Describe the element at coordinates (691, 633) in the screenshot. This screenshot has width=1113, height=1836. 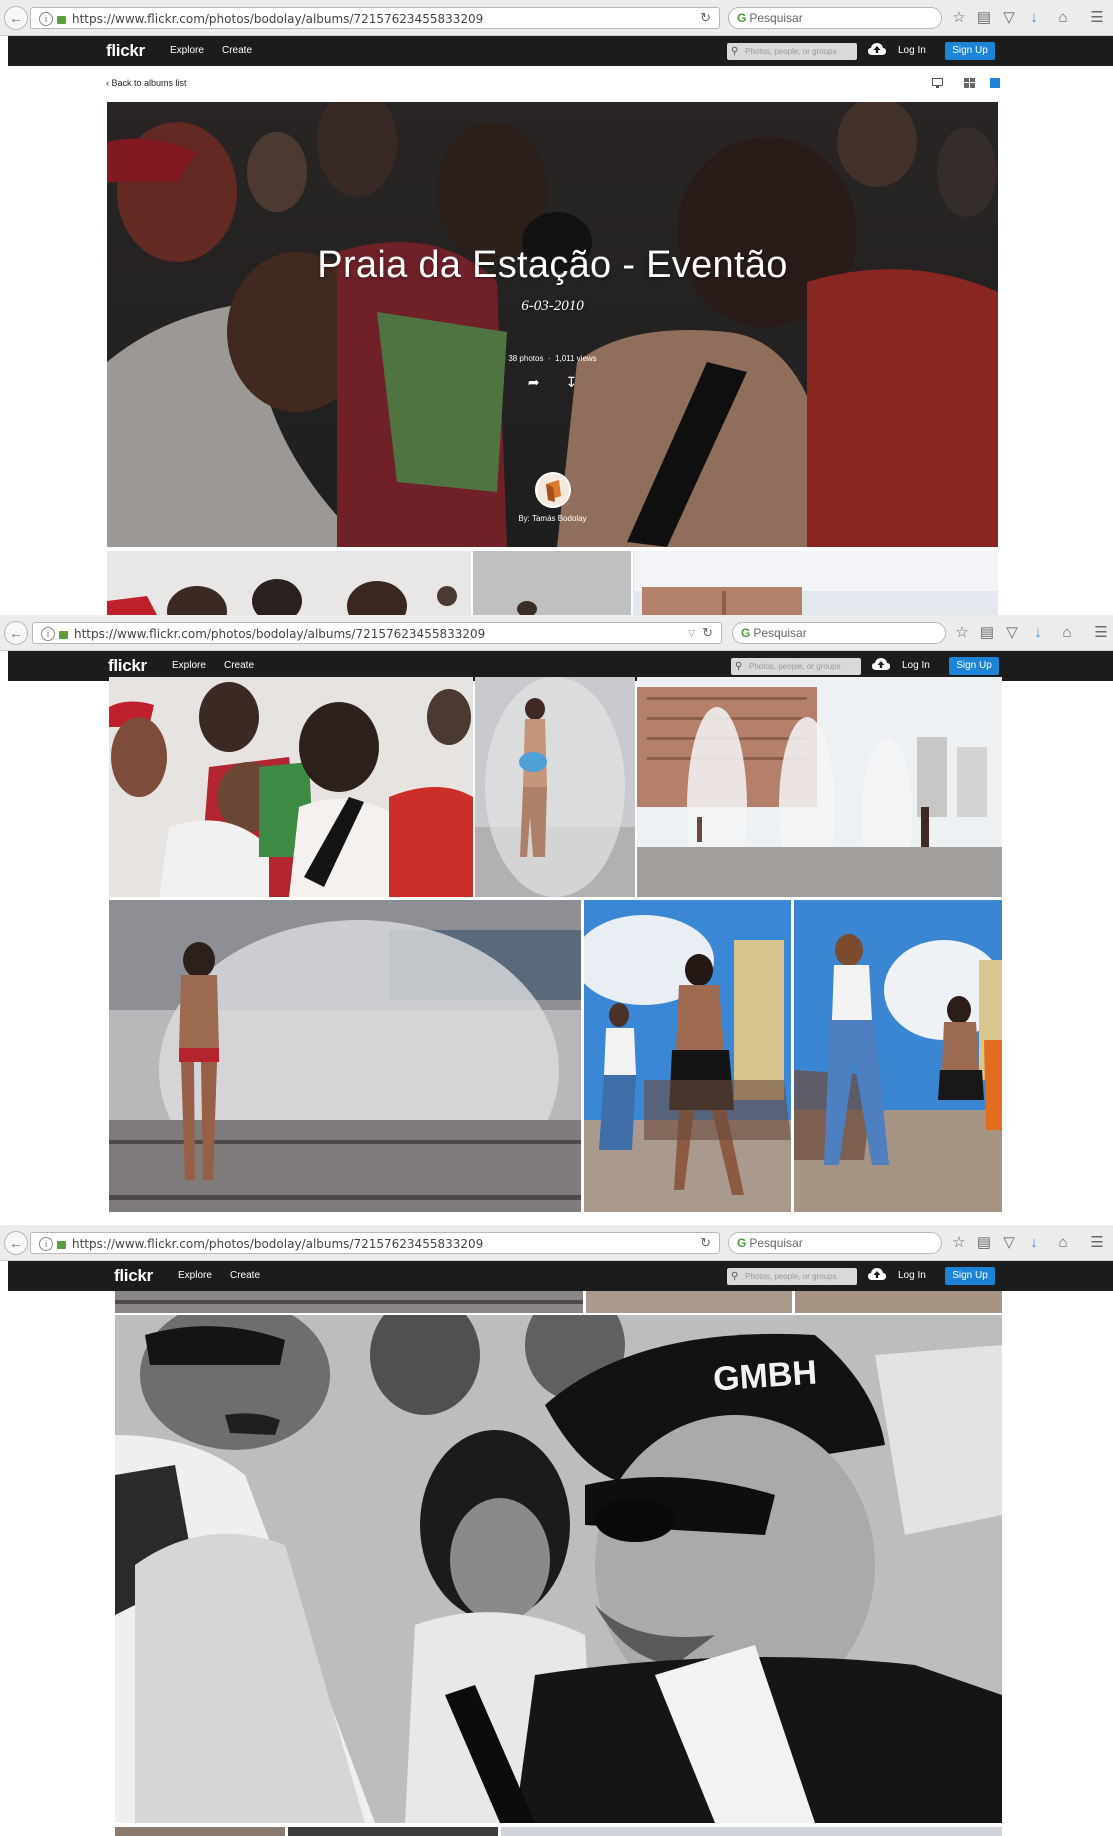
I see `dropdown-icon: ▽` at that location.